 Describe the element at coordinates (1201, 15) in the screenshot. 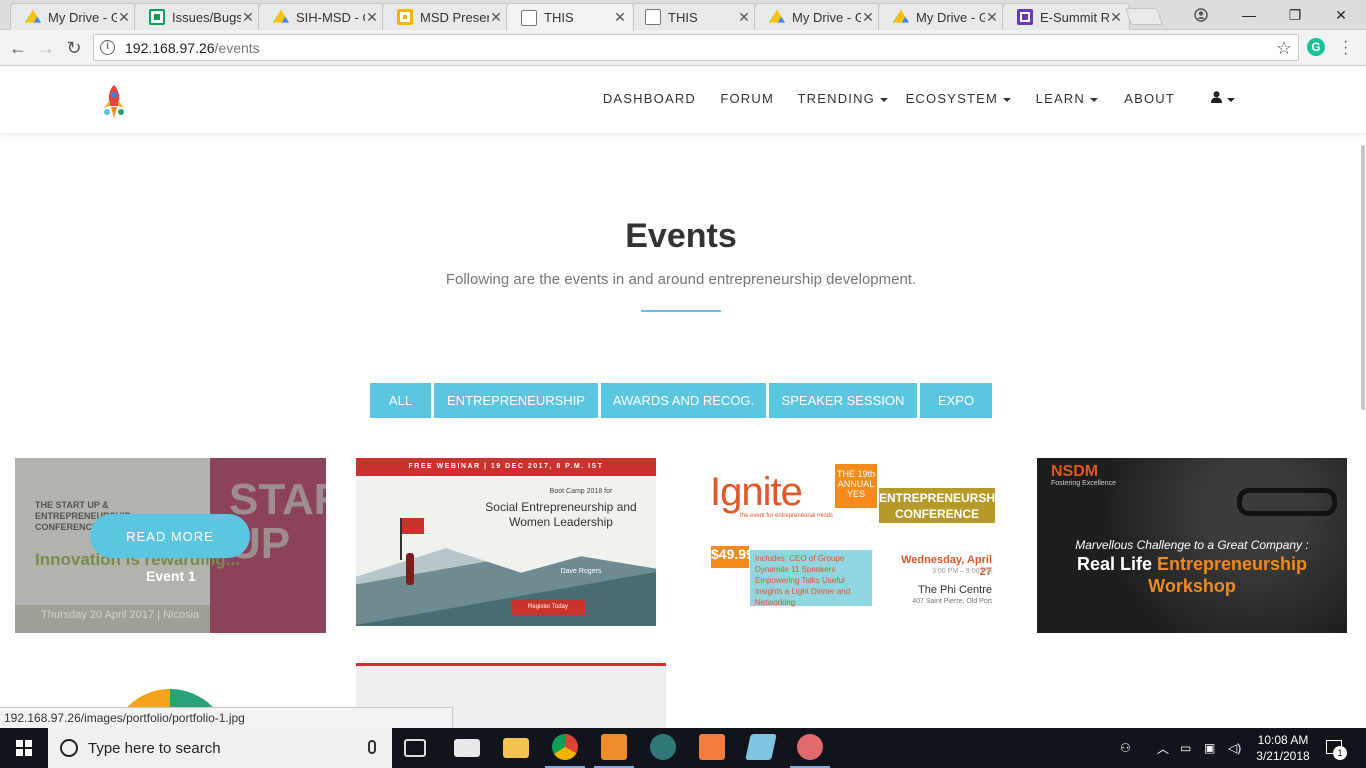

I see `profile-icon` at that location.